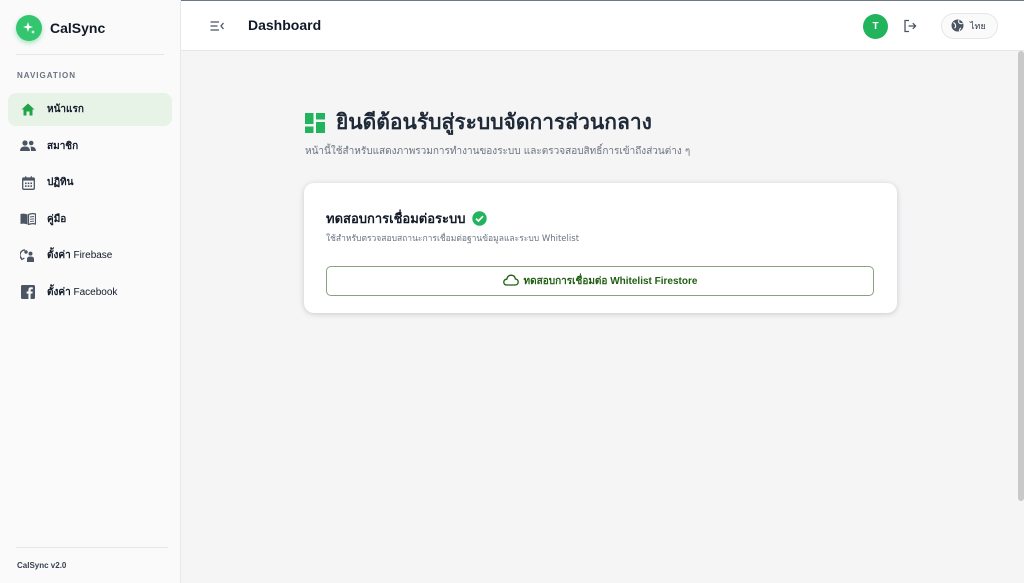 Image resolution: width=1024 pixels, height=583 pixels. Describe the element at coordinates (90, 146) in the screenshot. I see `sidebar-item-members: สมาชิก` at that location.